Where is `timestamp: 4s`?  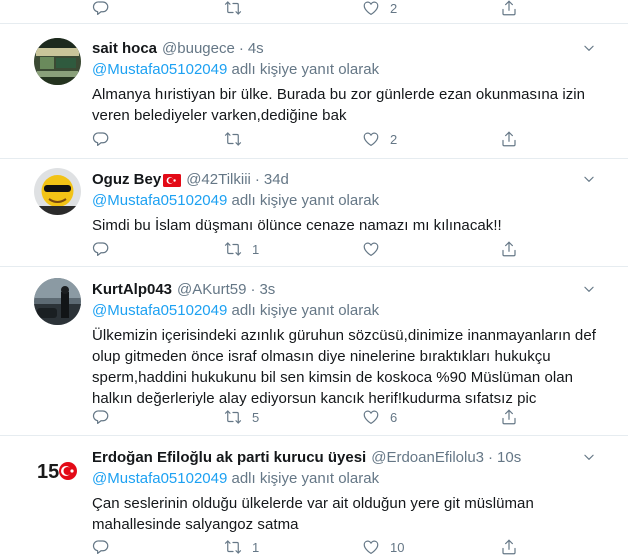
timestamp: 4s is located at coordinates (256, 49).